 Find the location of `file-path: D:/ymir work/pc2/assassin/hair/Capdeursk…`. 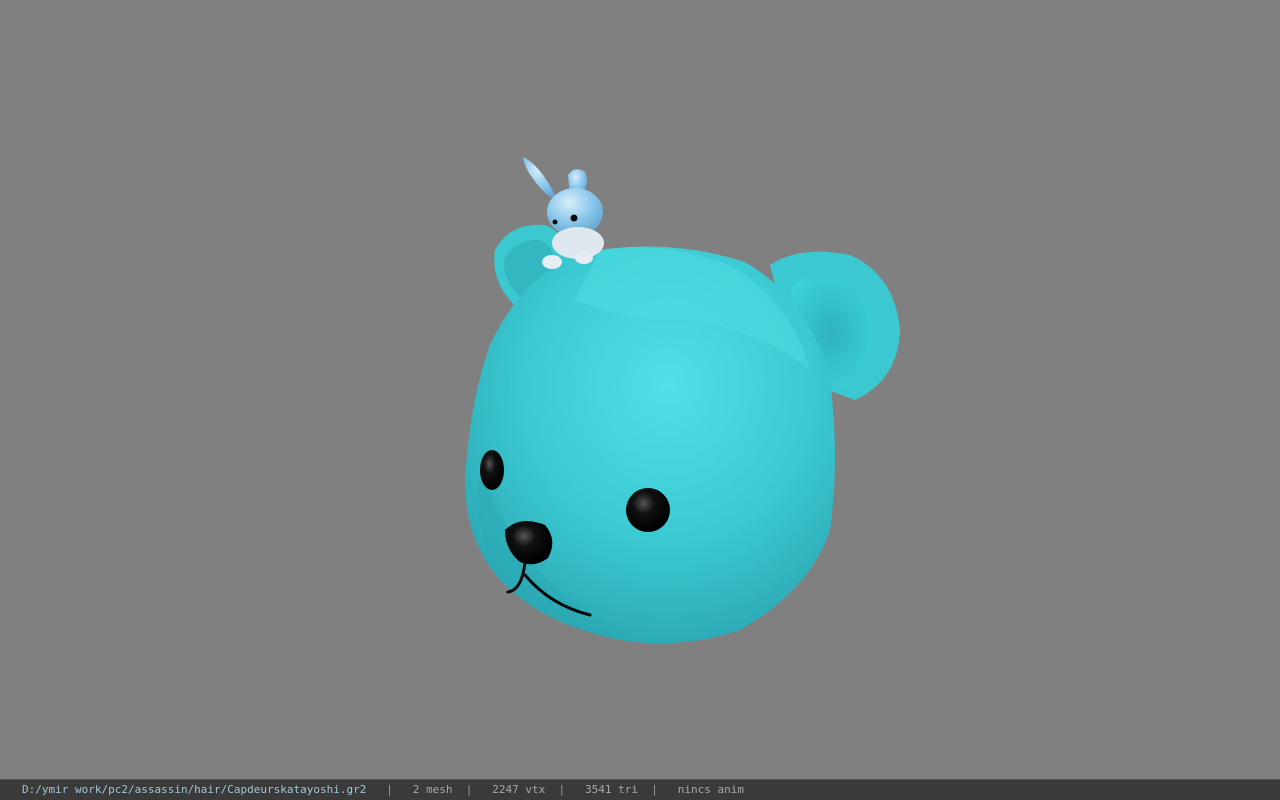

file-path: D:/ymir work/pc2/assassin/hair/Capdeursk… is located at coordinates (194, 789).